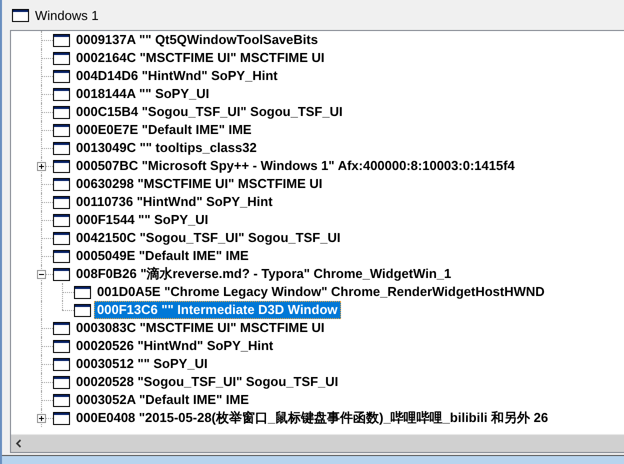  I want to click on tree-item: 0003083C "MSCTFIME UI" MSCTFIME UI, so click(200, 328).